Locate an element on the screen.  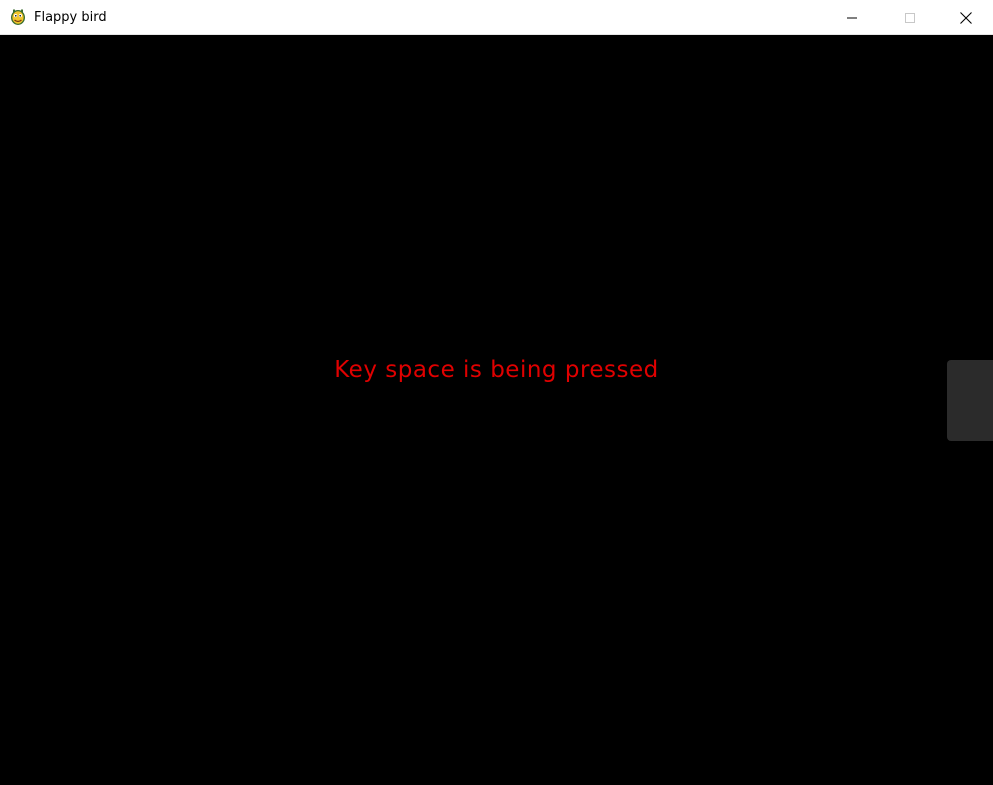
close-icon is located at coordinates (966, 17).